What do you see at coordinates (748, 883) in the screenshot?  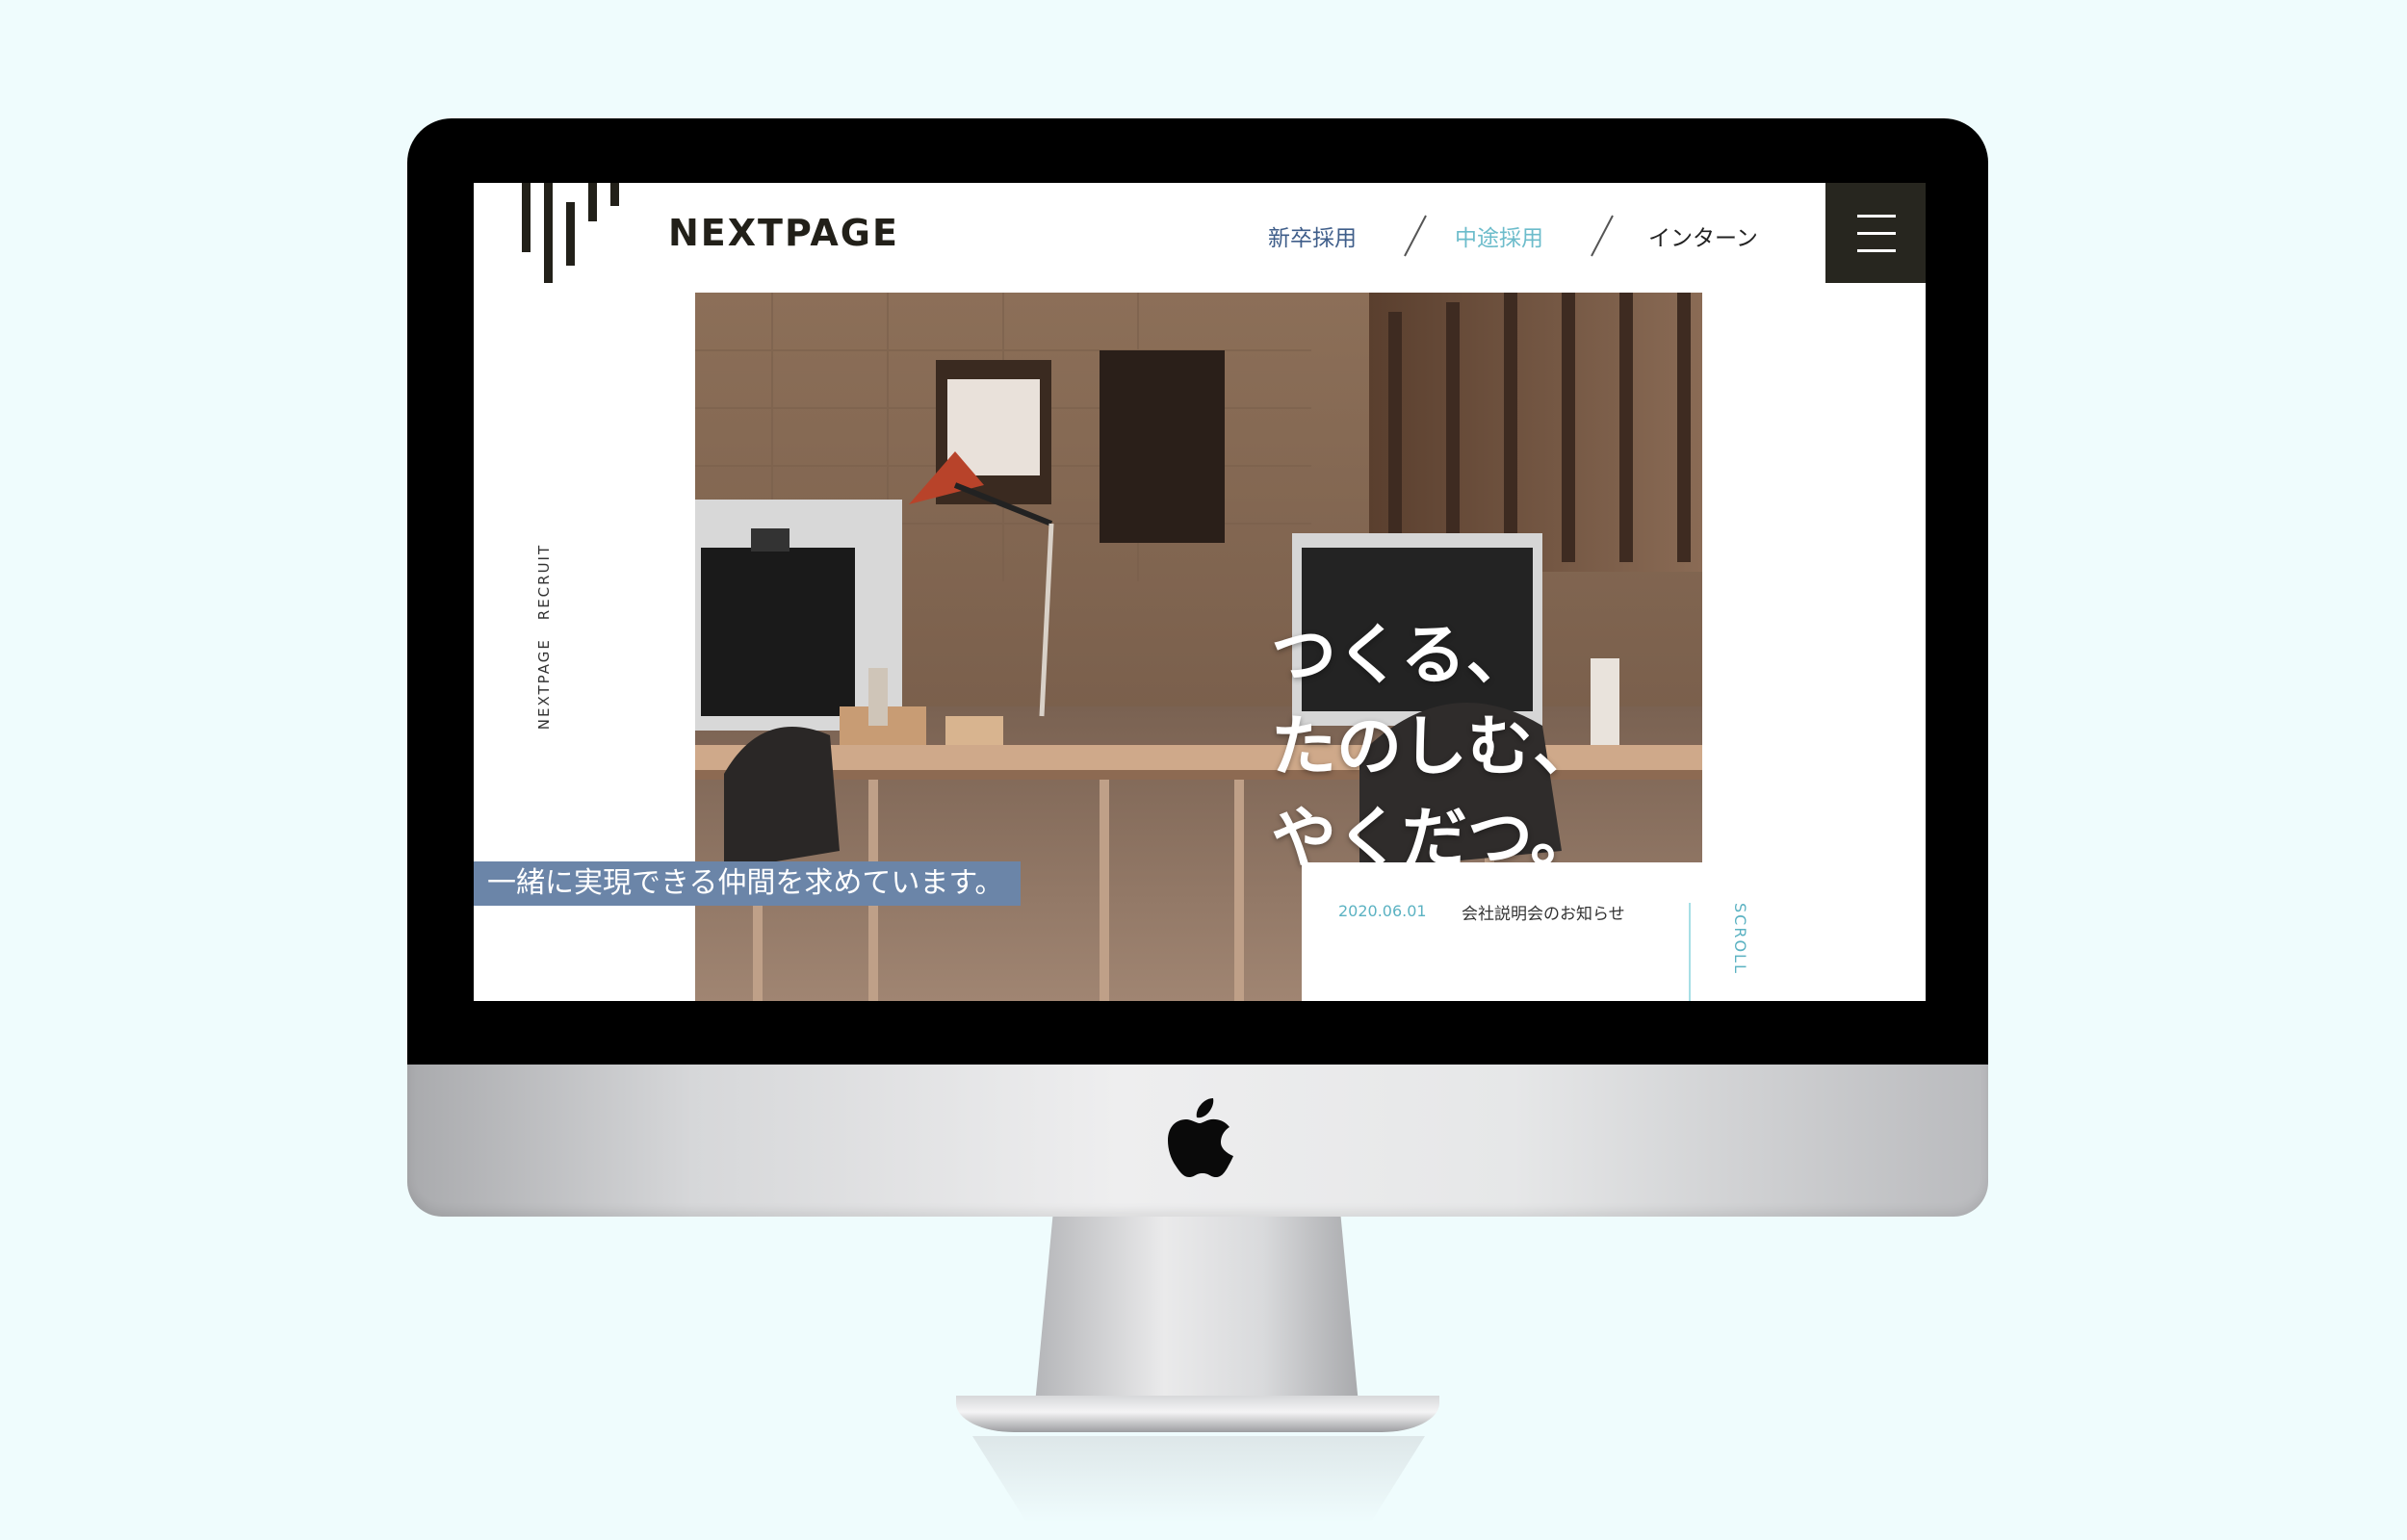 I see `hero-tagline: 一緒に実現できる仲間を求めています。` at bounding box center [748, 883].